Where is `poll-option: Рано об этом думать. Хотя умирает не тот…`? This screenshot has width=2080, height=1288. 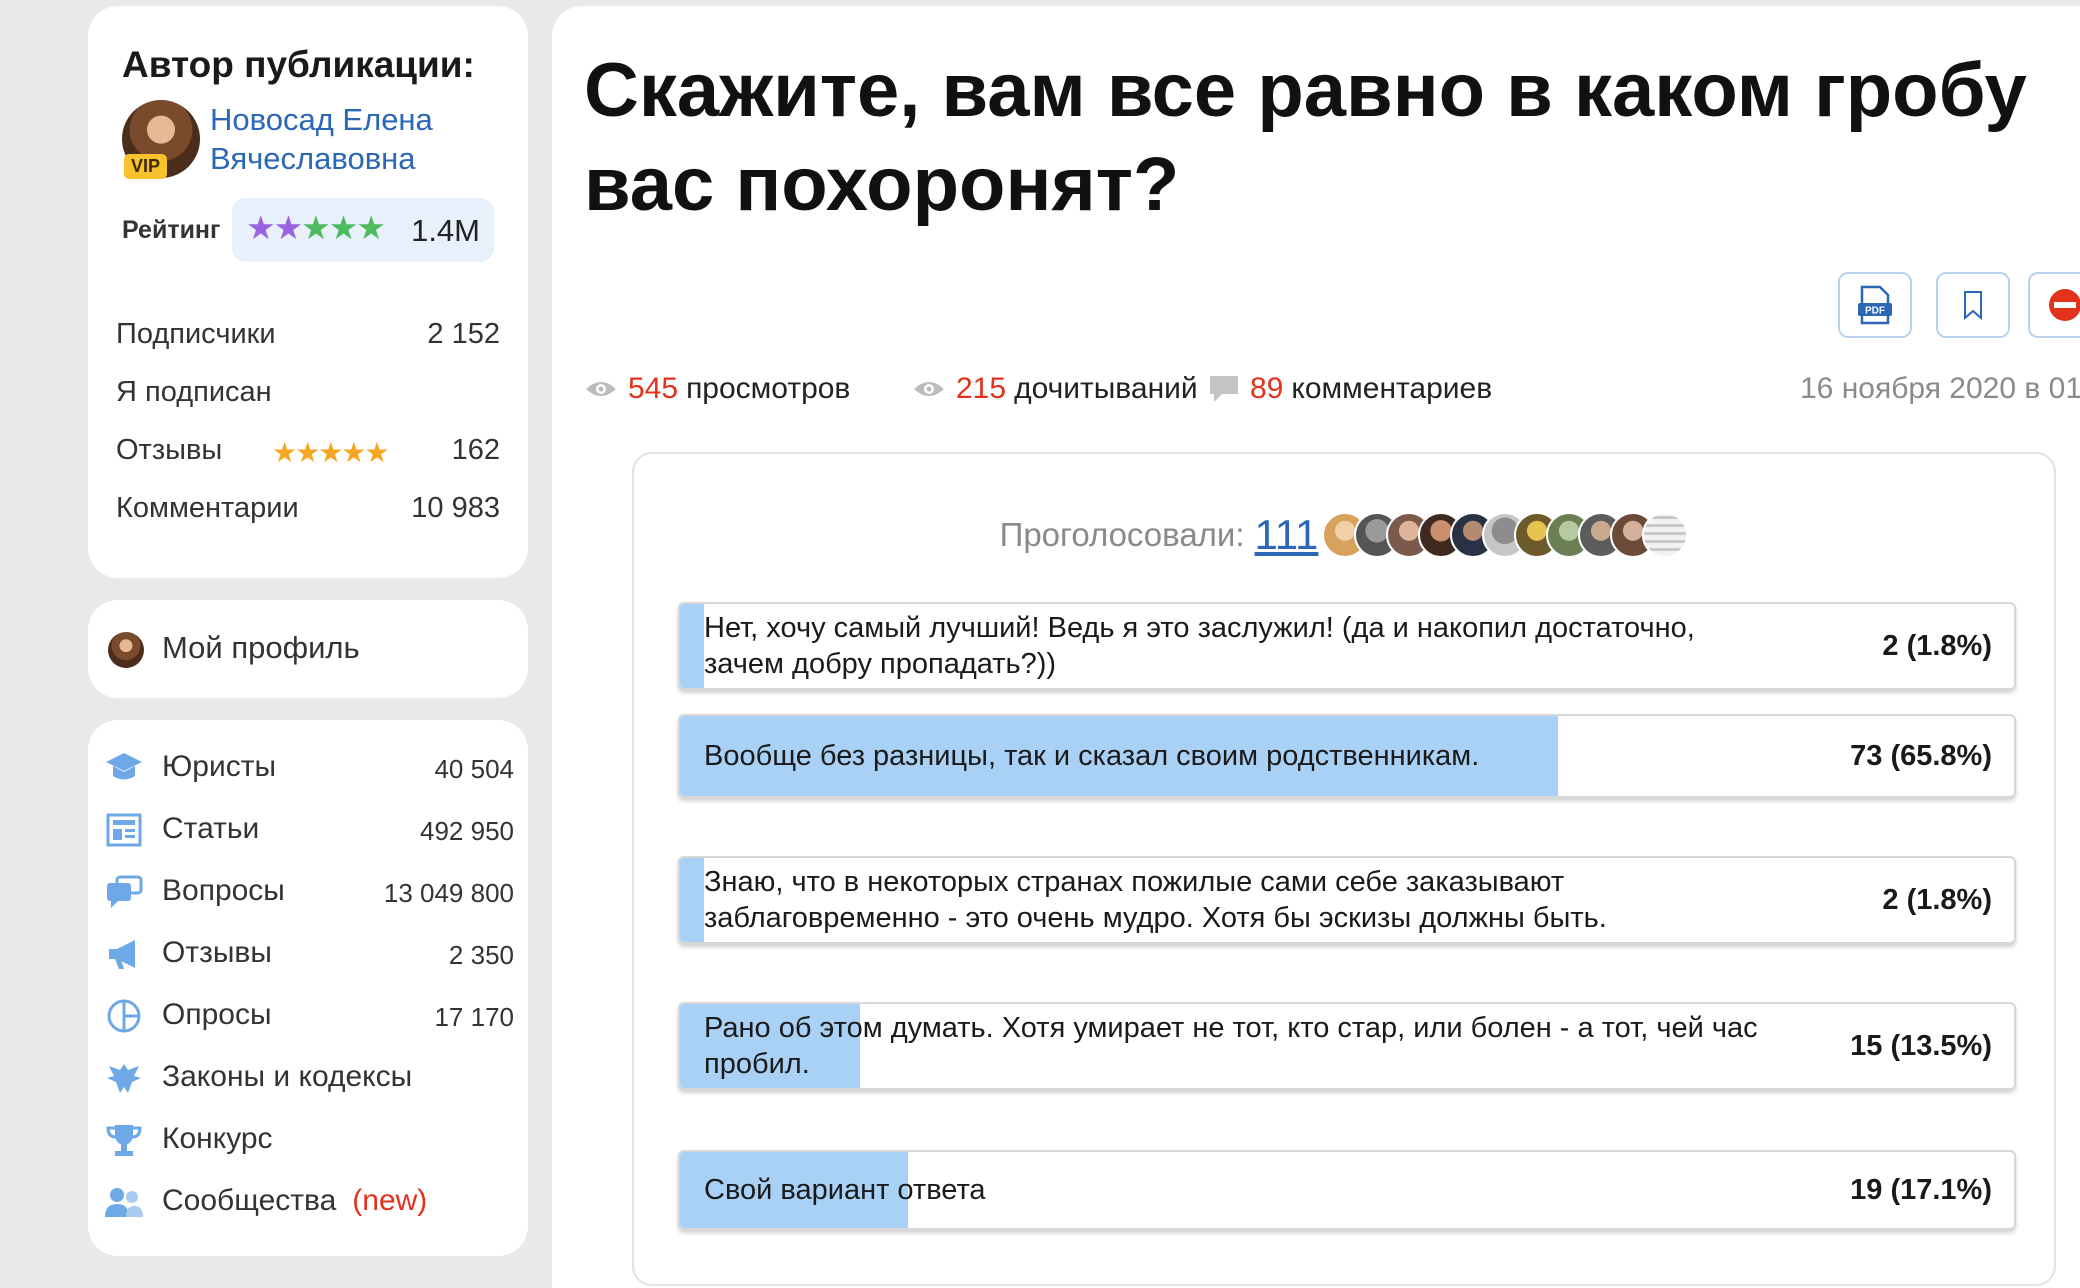
poll-option: Рано об этом думать. Хотя умирает не тот… is located at coordinates (1347, 1046).